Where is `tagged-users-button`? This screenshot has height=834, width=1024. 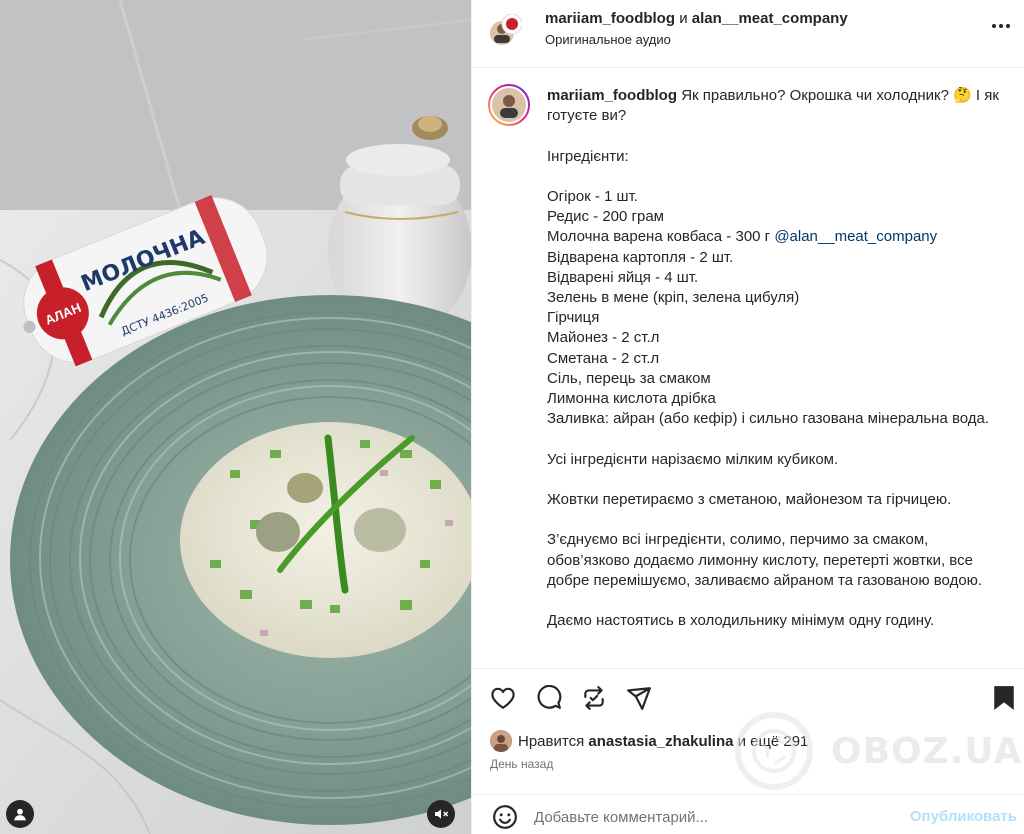
tagged-users-button is located at coordinates (20, 814).